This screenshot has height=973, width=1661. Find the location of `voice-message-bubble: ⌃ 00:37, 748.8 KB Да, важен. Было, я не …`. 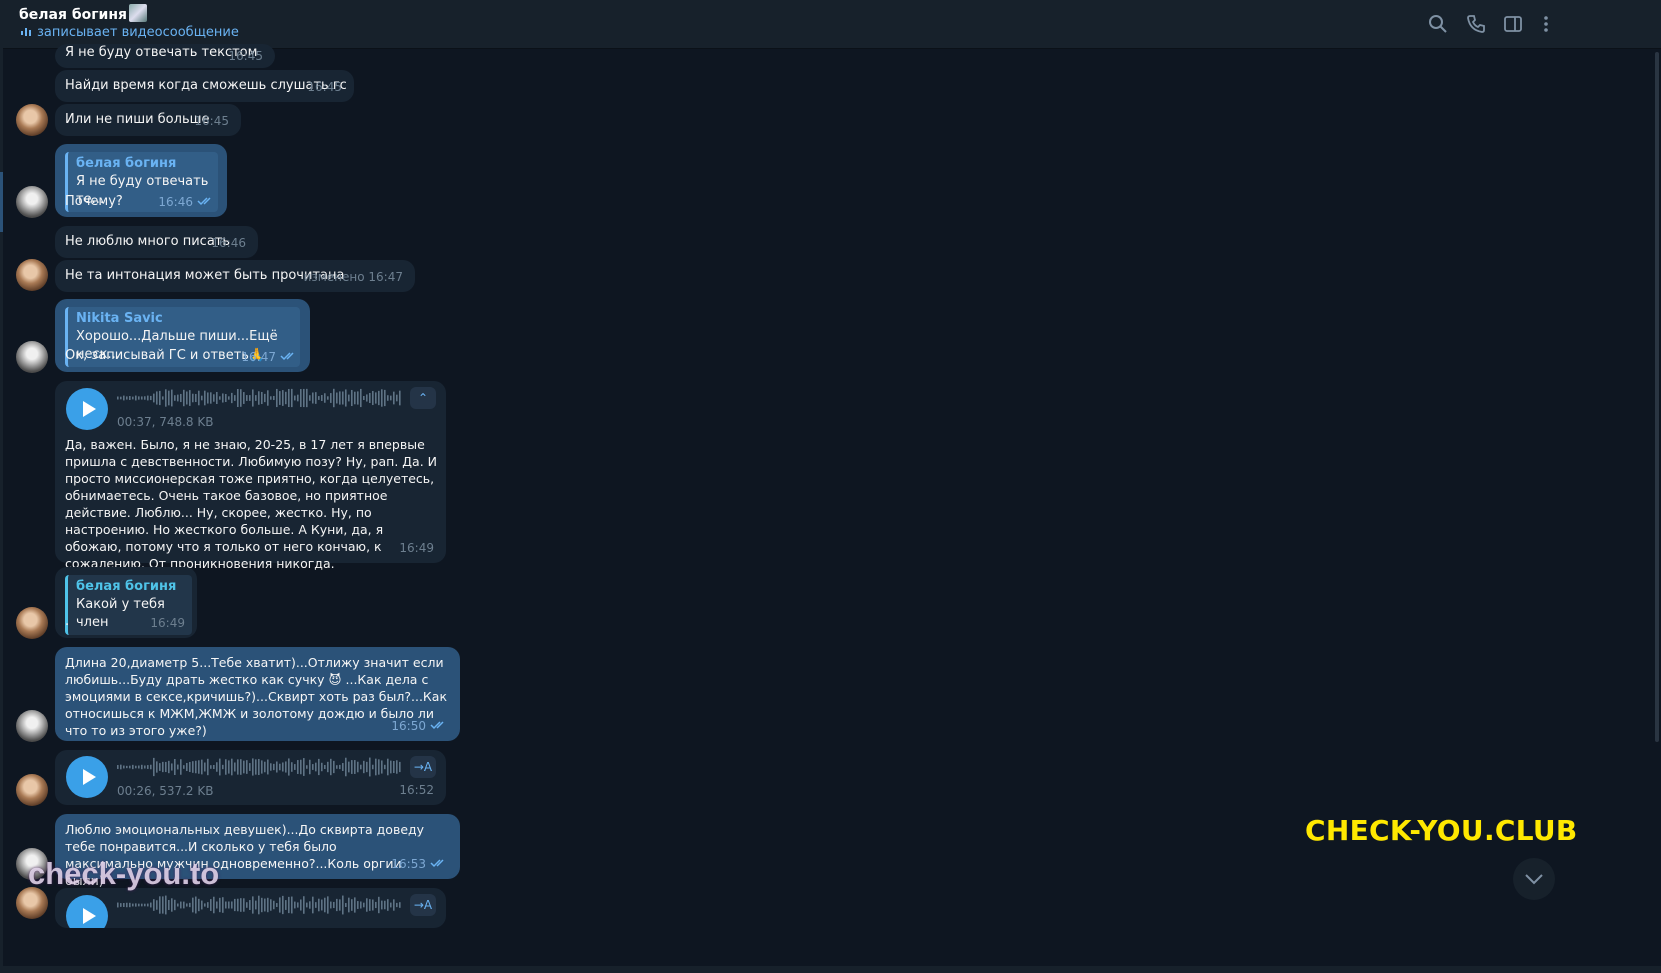

voice-message-bubble: ⌃ 00:37, 748.8 KB Да, важен. Было, я не … is located at coordinates (250, 476).